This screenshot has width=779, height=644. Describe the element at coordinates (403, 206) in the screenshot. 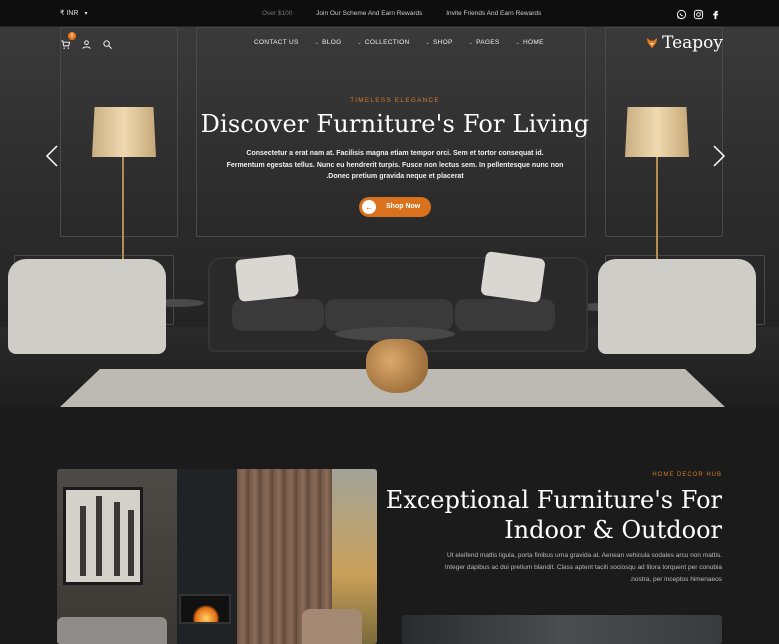

I see `shop-now-label: Shop Now` at that location.